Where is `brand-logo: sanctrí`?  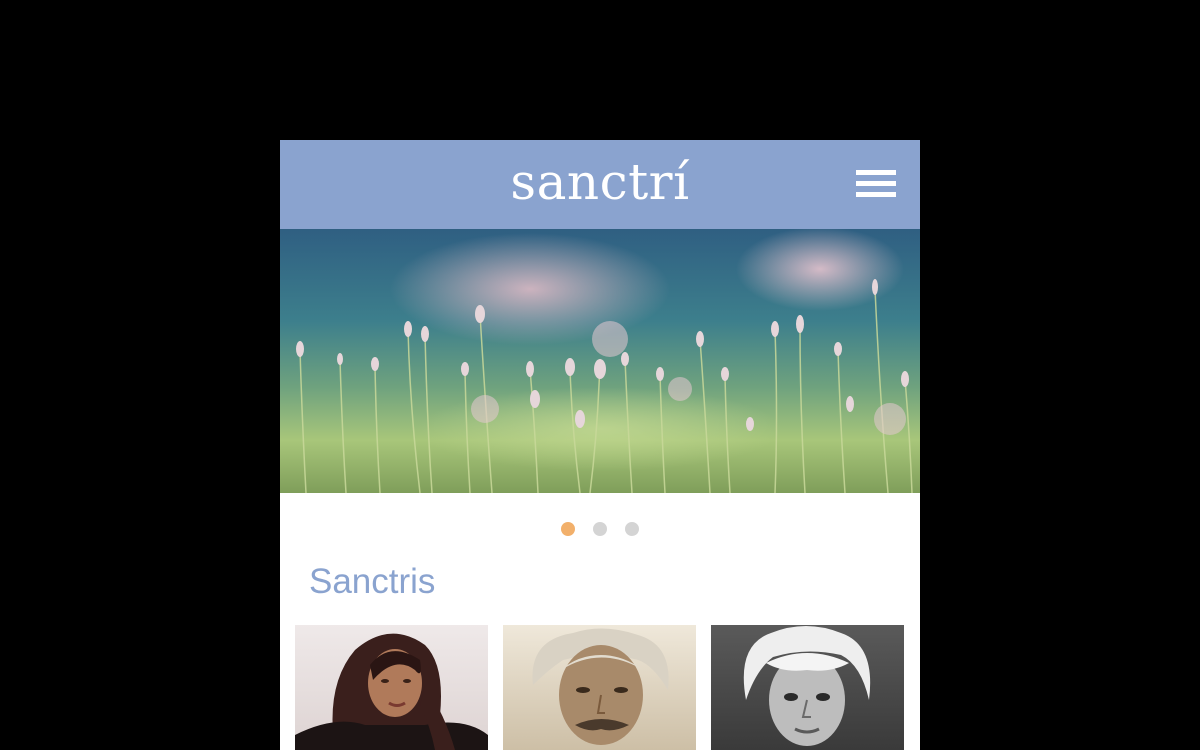 brand-logo: sanctrí is located at coordinates (600, 182).